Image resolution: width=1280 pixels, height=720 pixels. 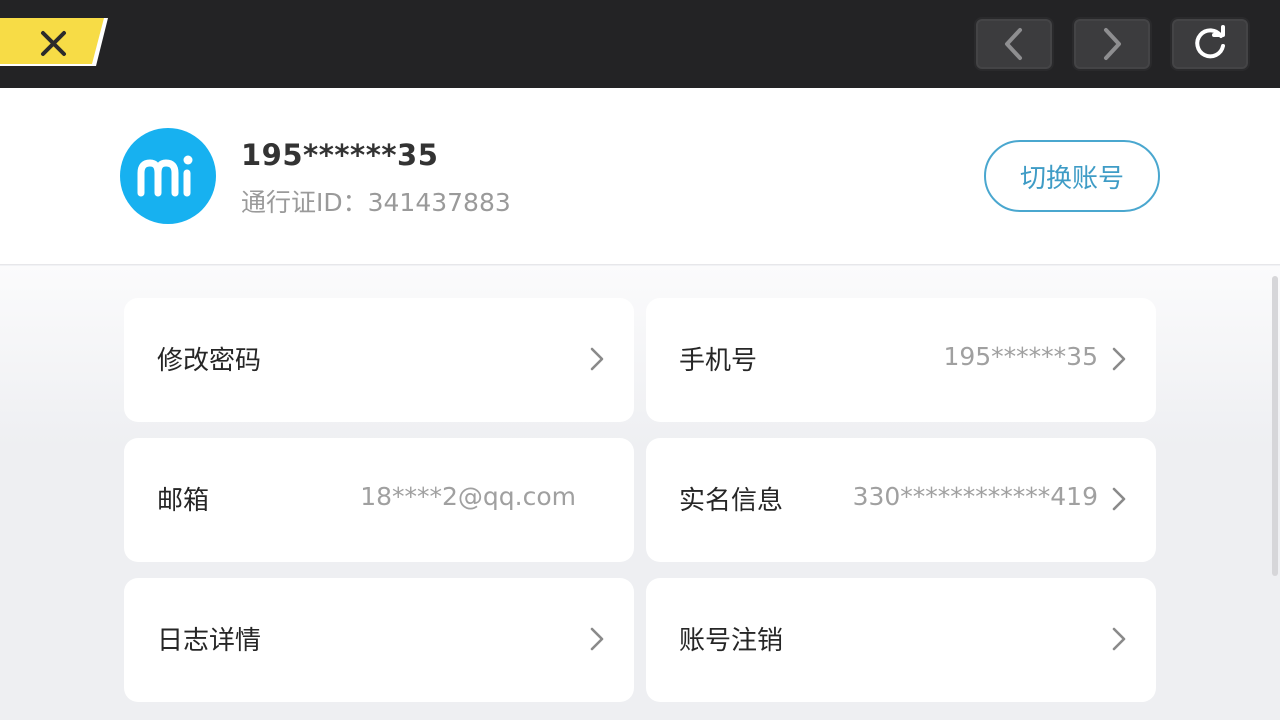 I want to click on refresh-button, so click(x=1210, y=44).